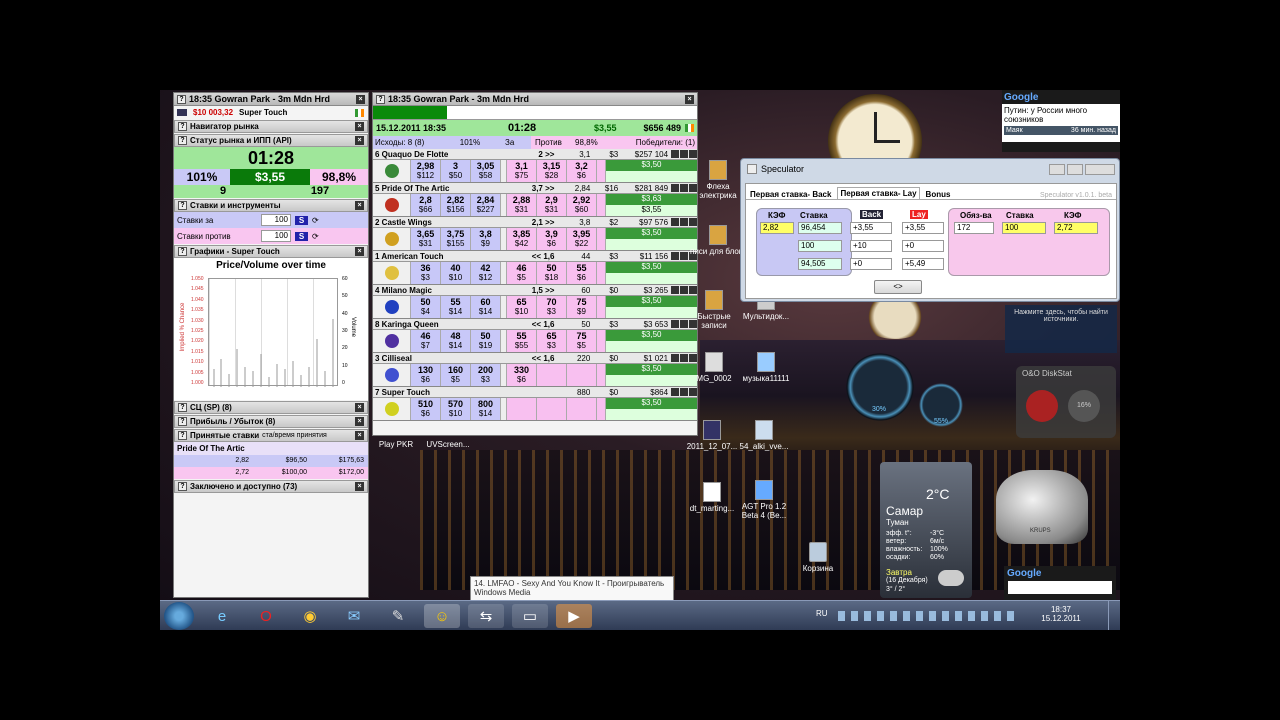 Image resolution: width=1280 pixels, height=720 pixels. Describe the element at coordinates (1057, 169) in the screenshot. I see `minimize-button` at that location.